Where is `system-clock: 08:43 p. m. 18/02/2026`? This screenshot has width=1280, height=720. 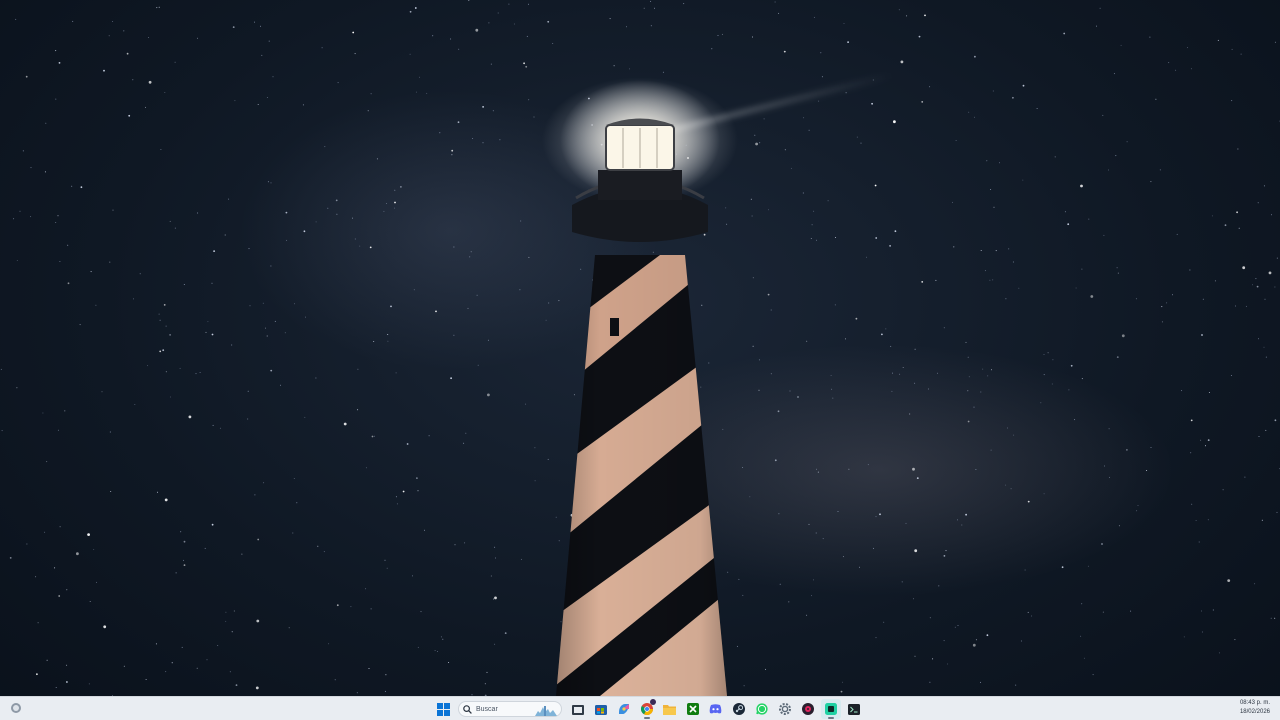
system-clock: 08:43 p. m. 18/02/2026 is located at coordinates (1255, 708).